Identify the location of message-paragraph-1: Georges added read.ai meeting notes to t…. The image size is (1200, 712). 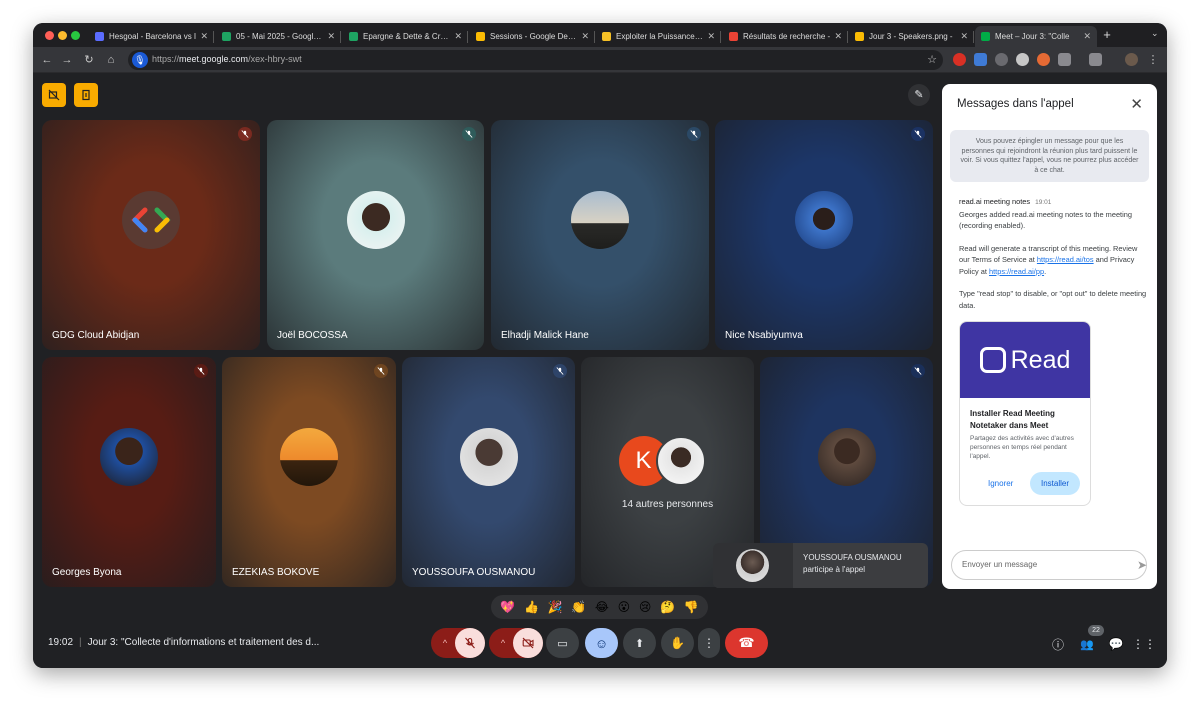
(1045, 220).